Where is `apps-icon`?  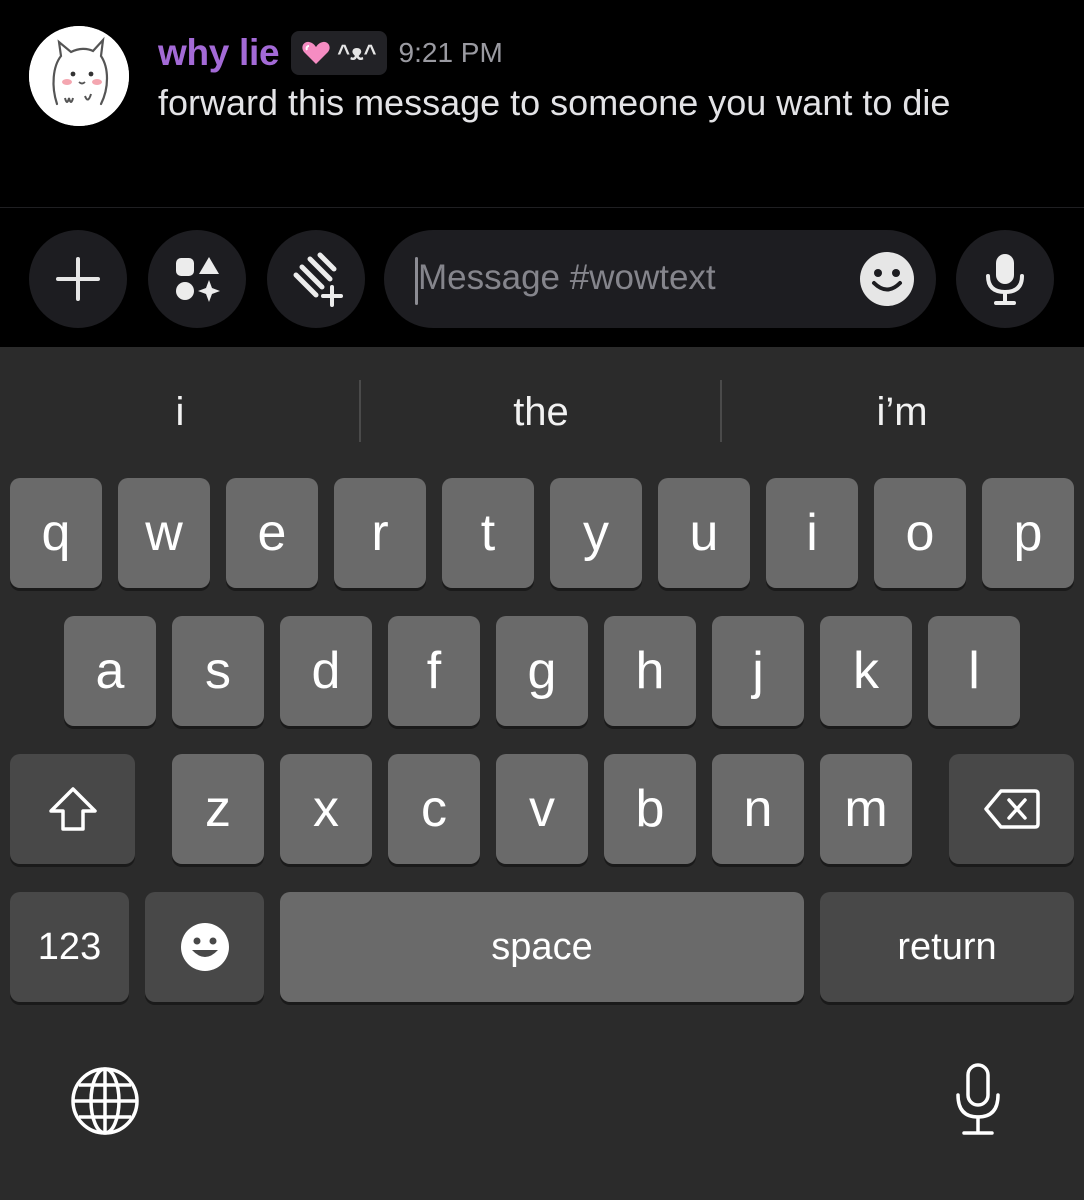
apps-icon is located at coordinates (198, 279).